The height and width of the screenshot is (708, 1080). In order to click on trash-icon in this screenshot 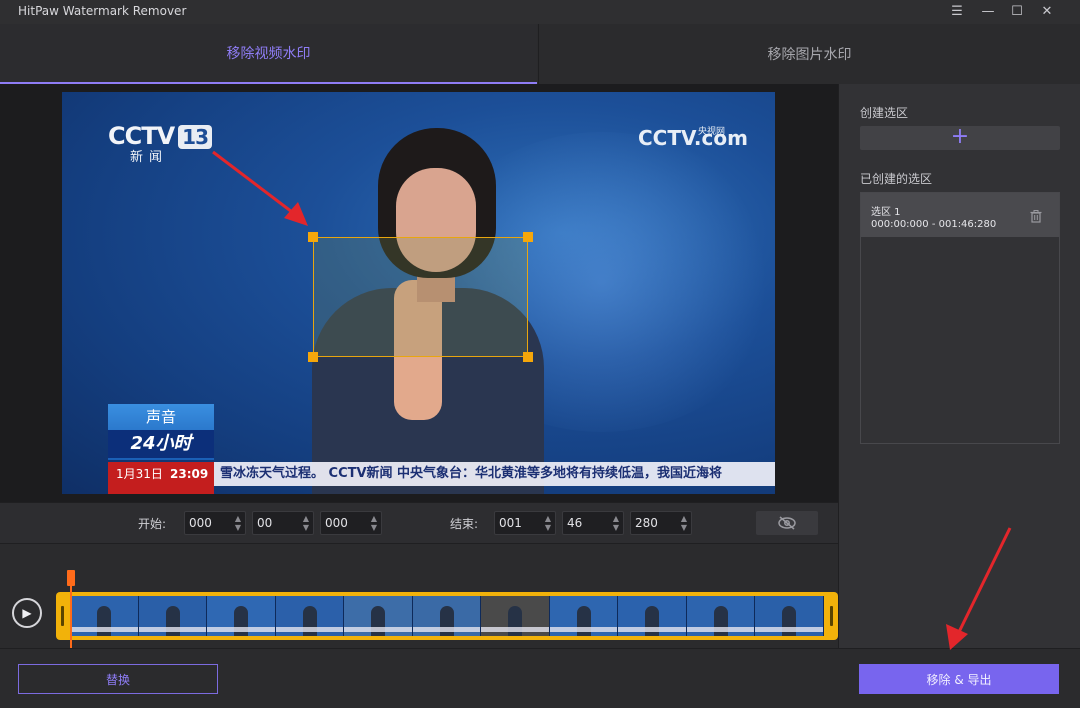, I will do `click(1036, 216)`.